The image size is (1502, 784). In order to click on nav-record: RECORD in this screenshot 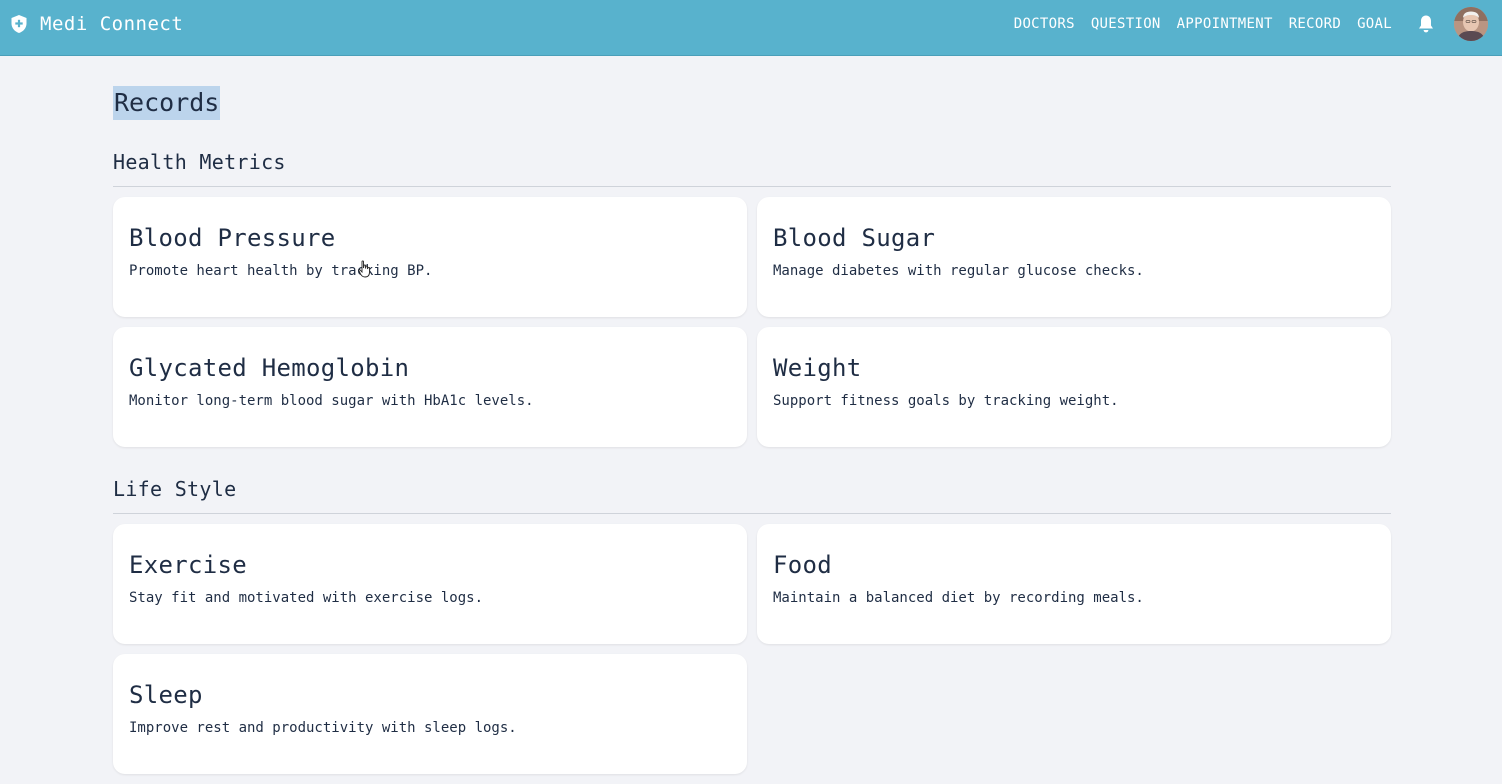, I will do `click(1315, 24)`.